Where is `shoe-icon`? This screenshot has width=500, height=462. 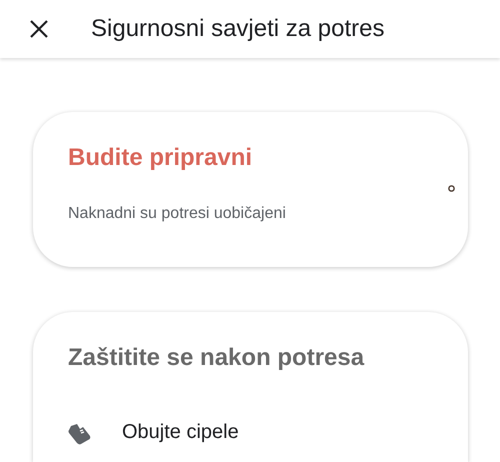
shoe-icon is located at coordinates (80, 435).